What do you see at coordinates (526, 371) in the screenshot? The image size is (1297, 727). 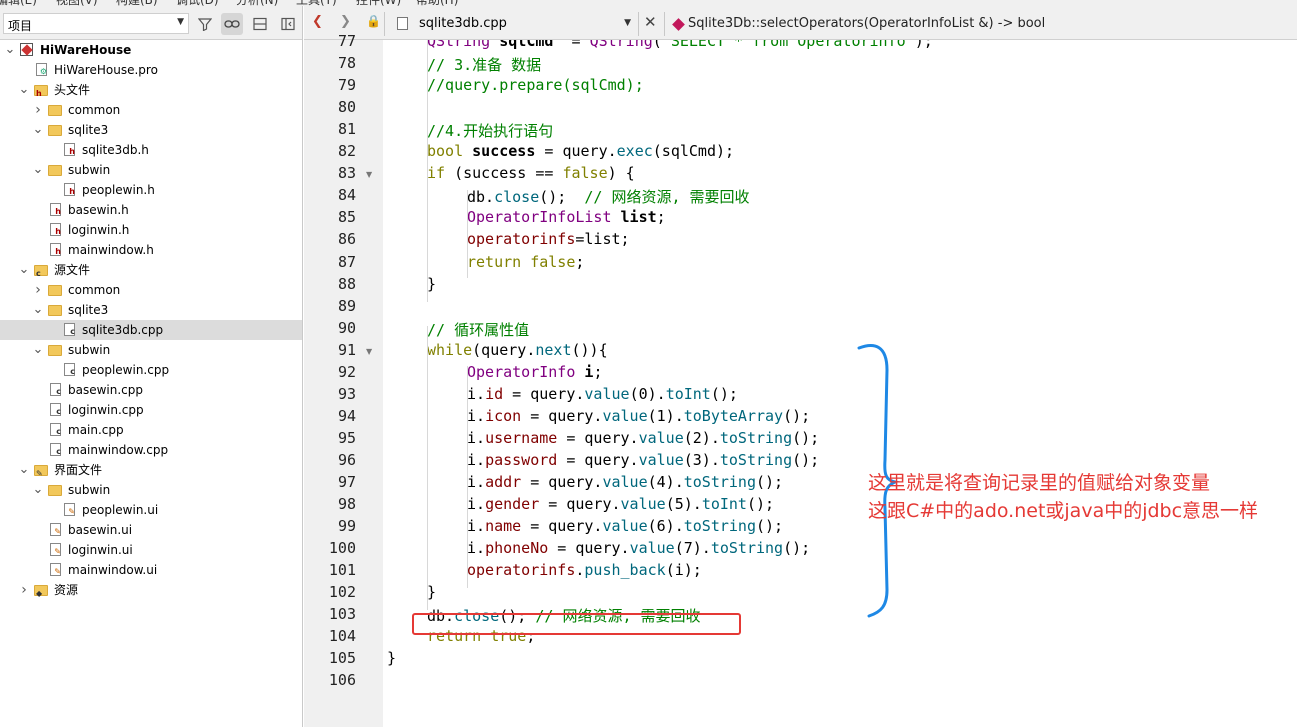 I see `code-token: OperatorInfo` at bounding box center [526, 371].